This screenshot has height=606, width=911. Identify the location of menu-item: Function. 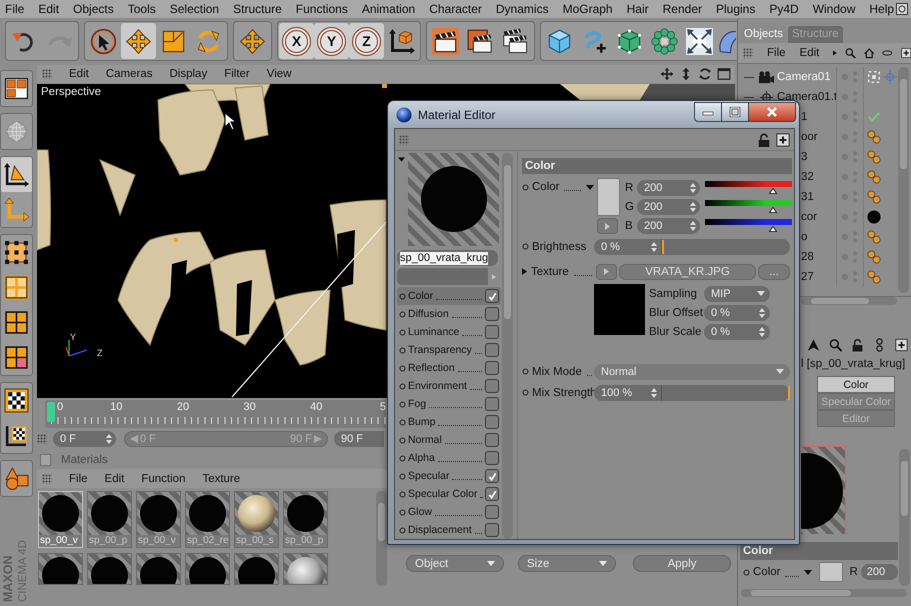
(163, 478).